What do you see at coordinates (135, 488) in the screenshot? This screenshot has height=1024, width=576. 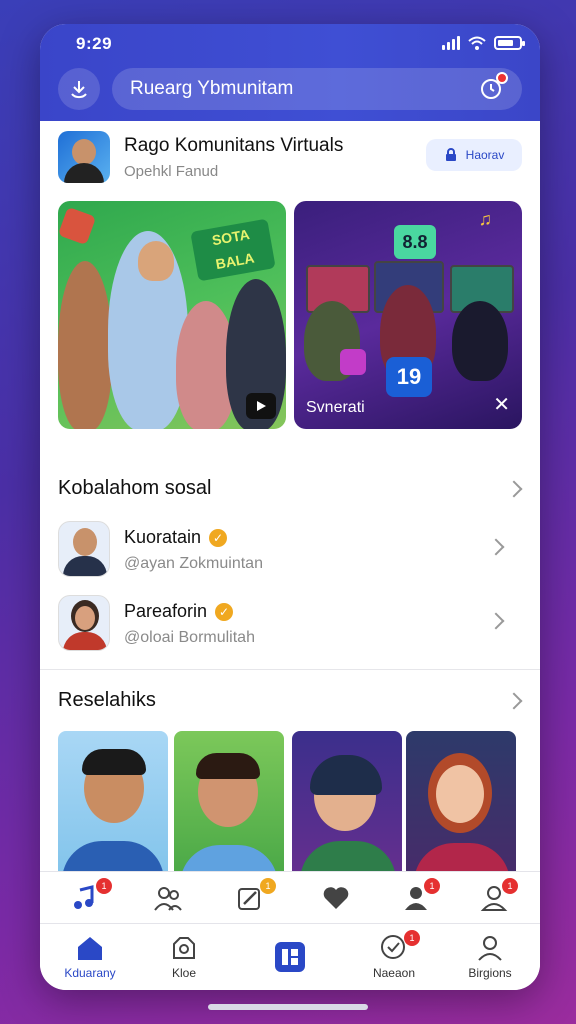 I see `social-section-title: Kobalahom sosal` at bounding box center [135, 488].